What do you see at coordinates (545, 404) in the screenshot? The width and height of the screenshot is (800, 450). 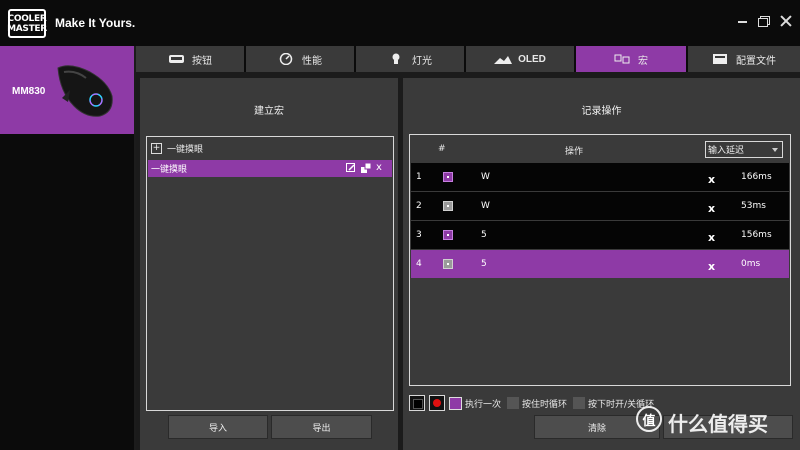 I see `option-label: 按住时循环` at bounding box center [545, 404].